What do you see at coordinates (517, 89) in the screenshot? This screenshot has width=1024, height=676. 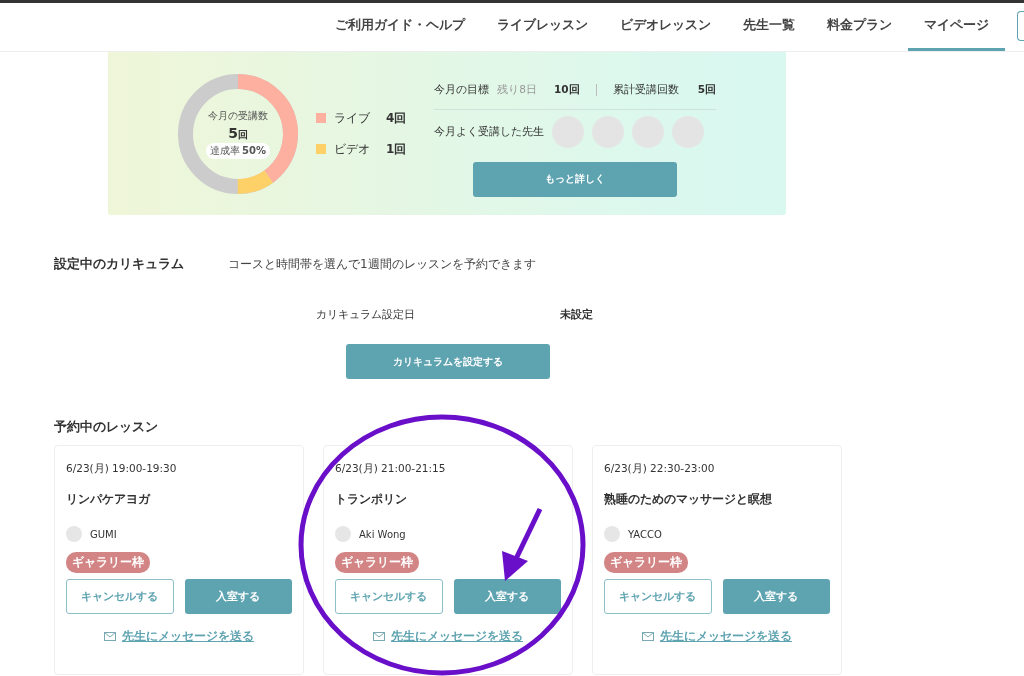 I see `goal-remaining: 残り8日` at bounding box center [517, 89].